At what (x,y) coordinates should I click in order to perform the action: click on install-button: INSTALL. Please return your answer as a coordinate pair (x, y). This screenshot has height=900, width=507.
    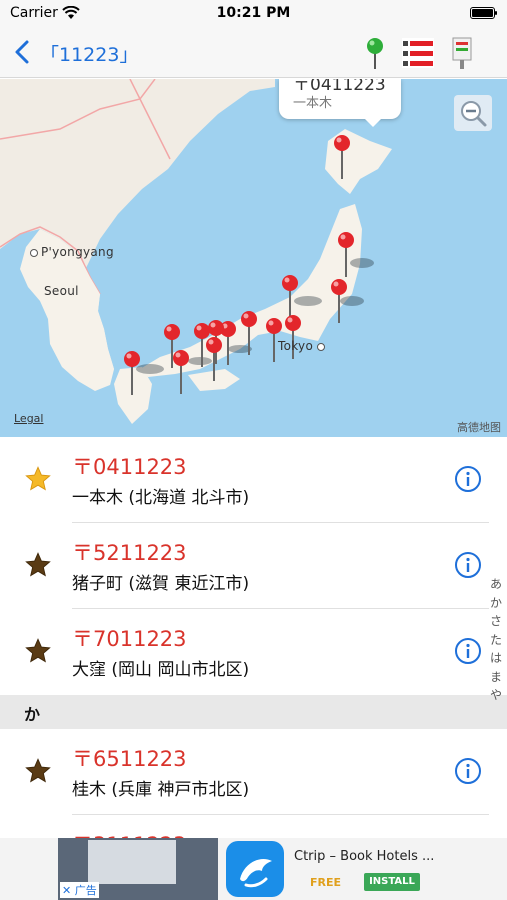
    Looking at the image, I should click on (392, 882).